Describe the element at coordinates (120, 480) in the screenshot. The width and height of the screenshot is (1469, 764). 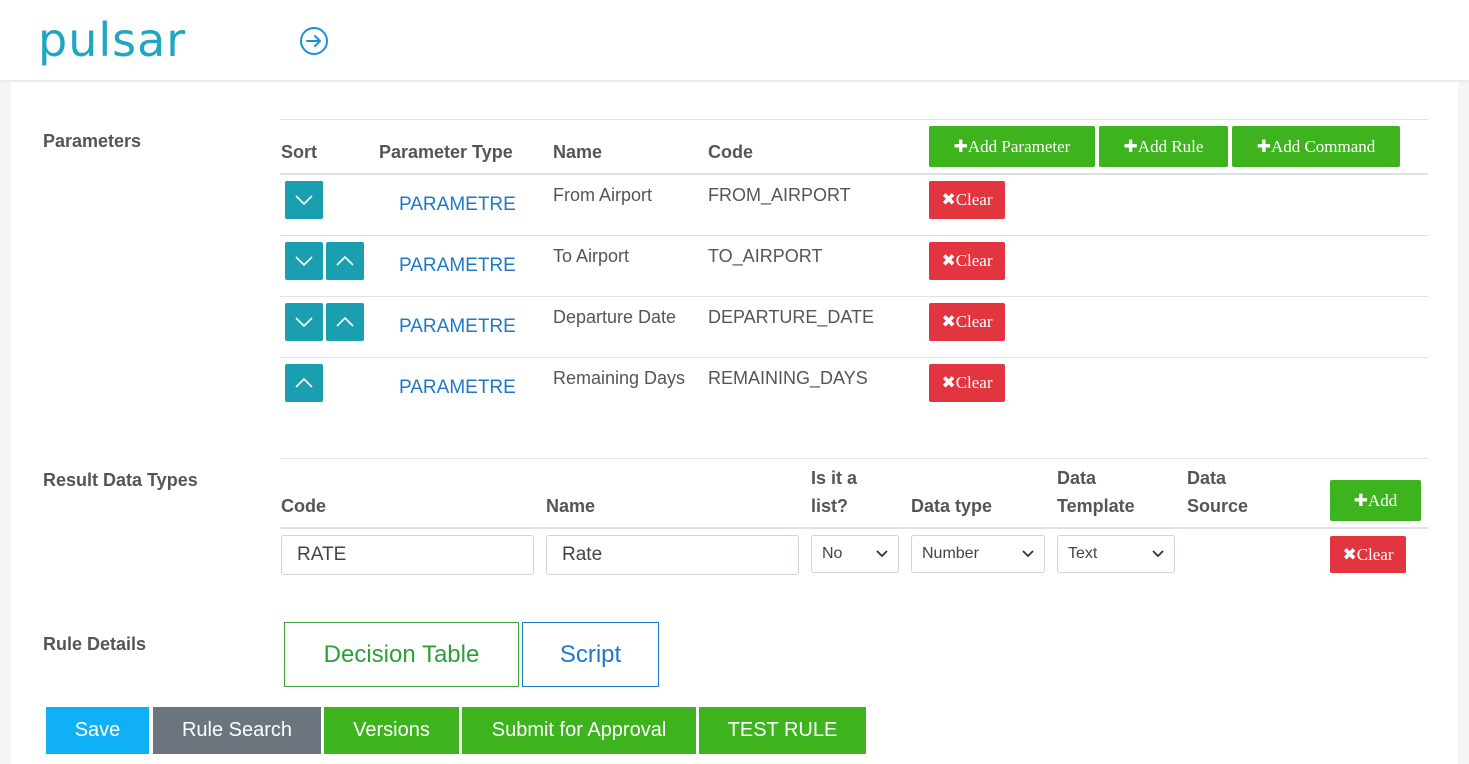
I see `result-types-section-label: Result Data Types` at that location.